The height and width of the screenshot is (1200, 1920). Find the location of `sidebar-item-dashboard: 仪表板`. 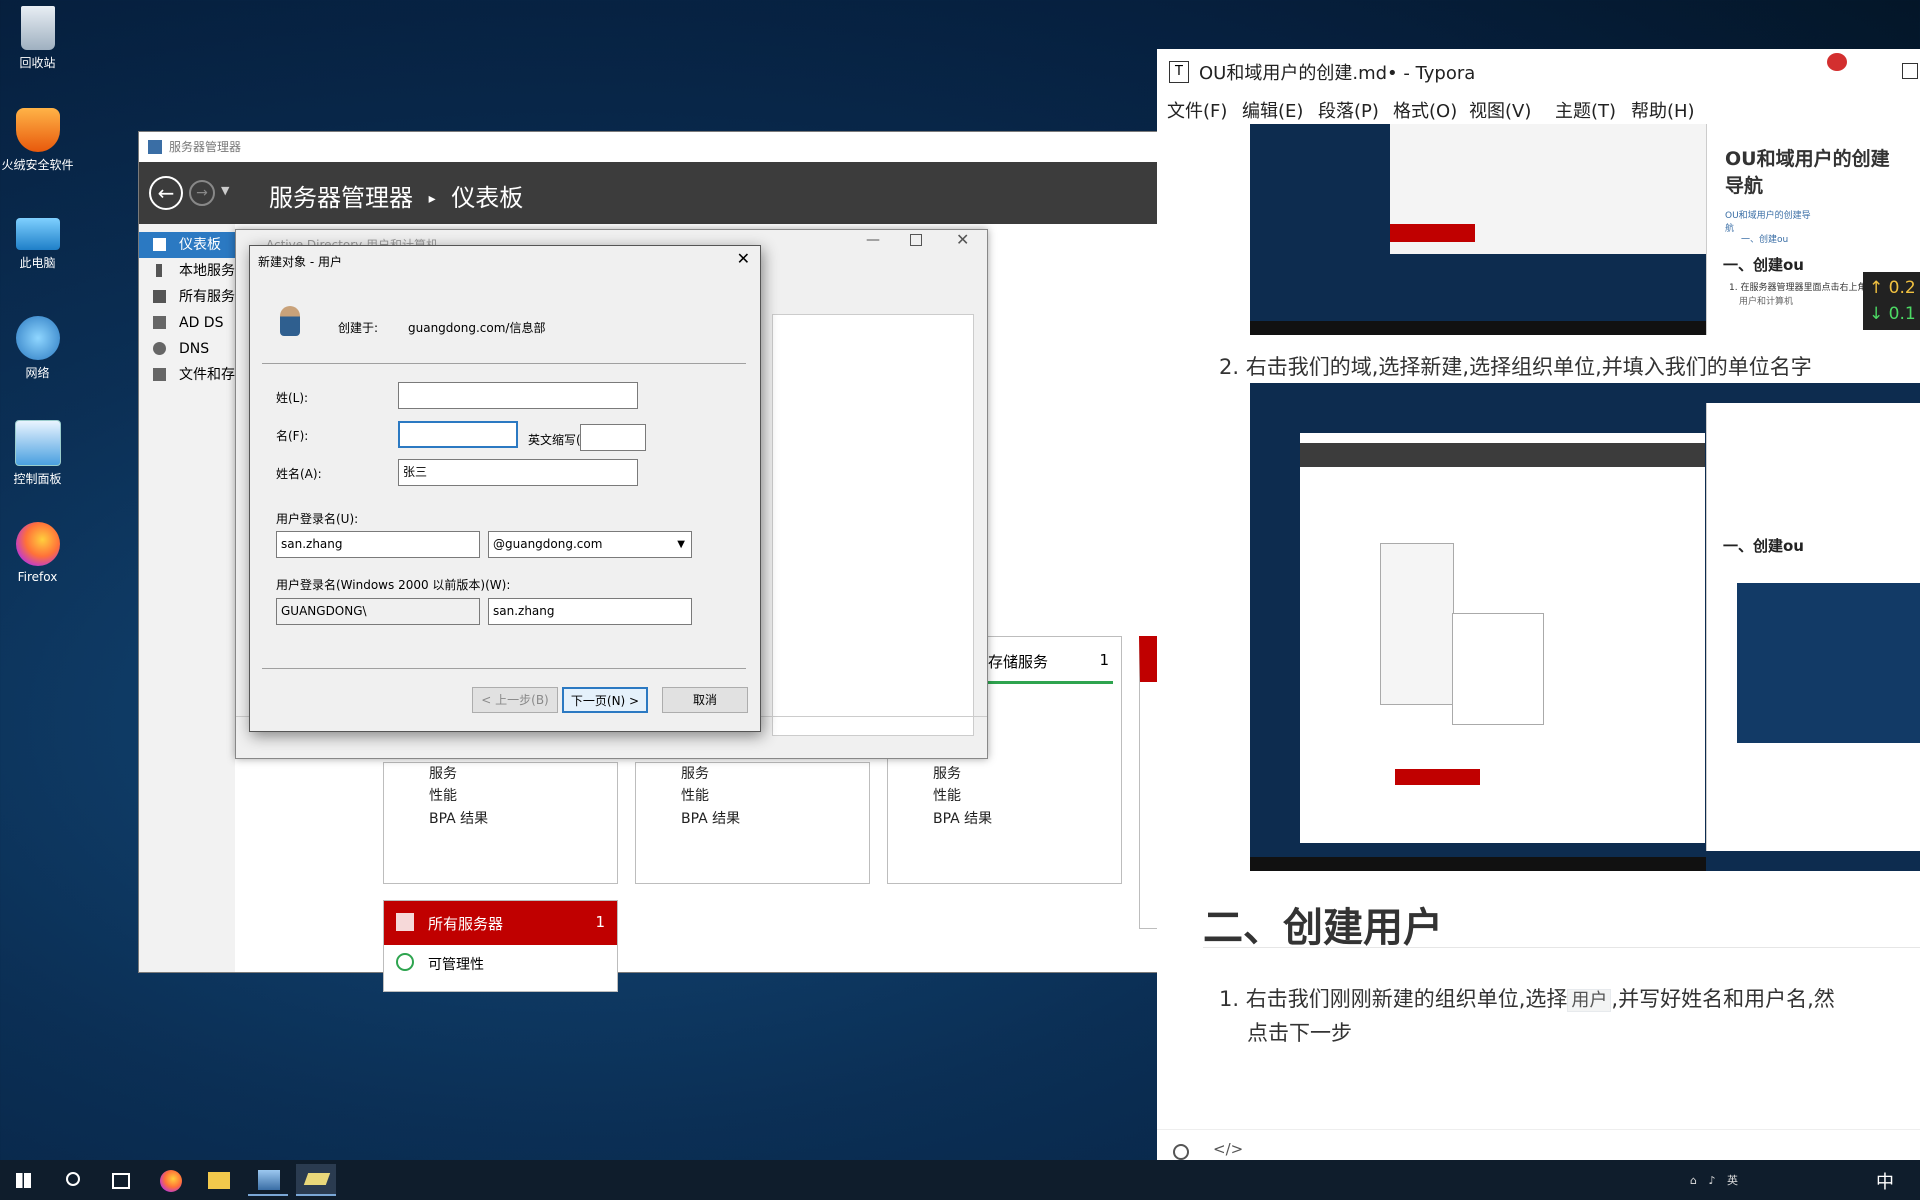

sidebar-item-dashboard: 仪表板 is located at coordinates (187, 245).